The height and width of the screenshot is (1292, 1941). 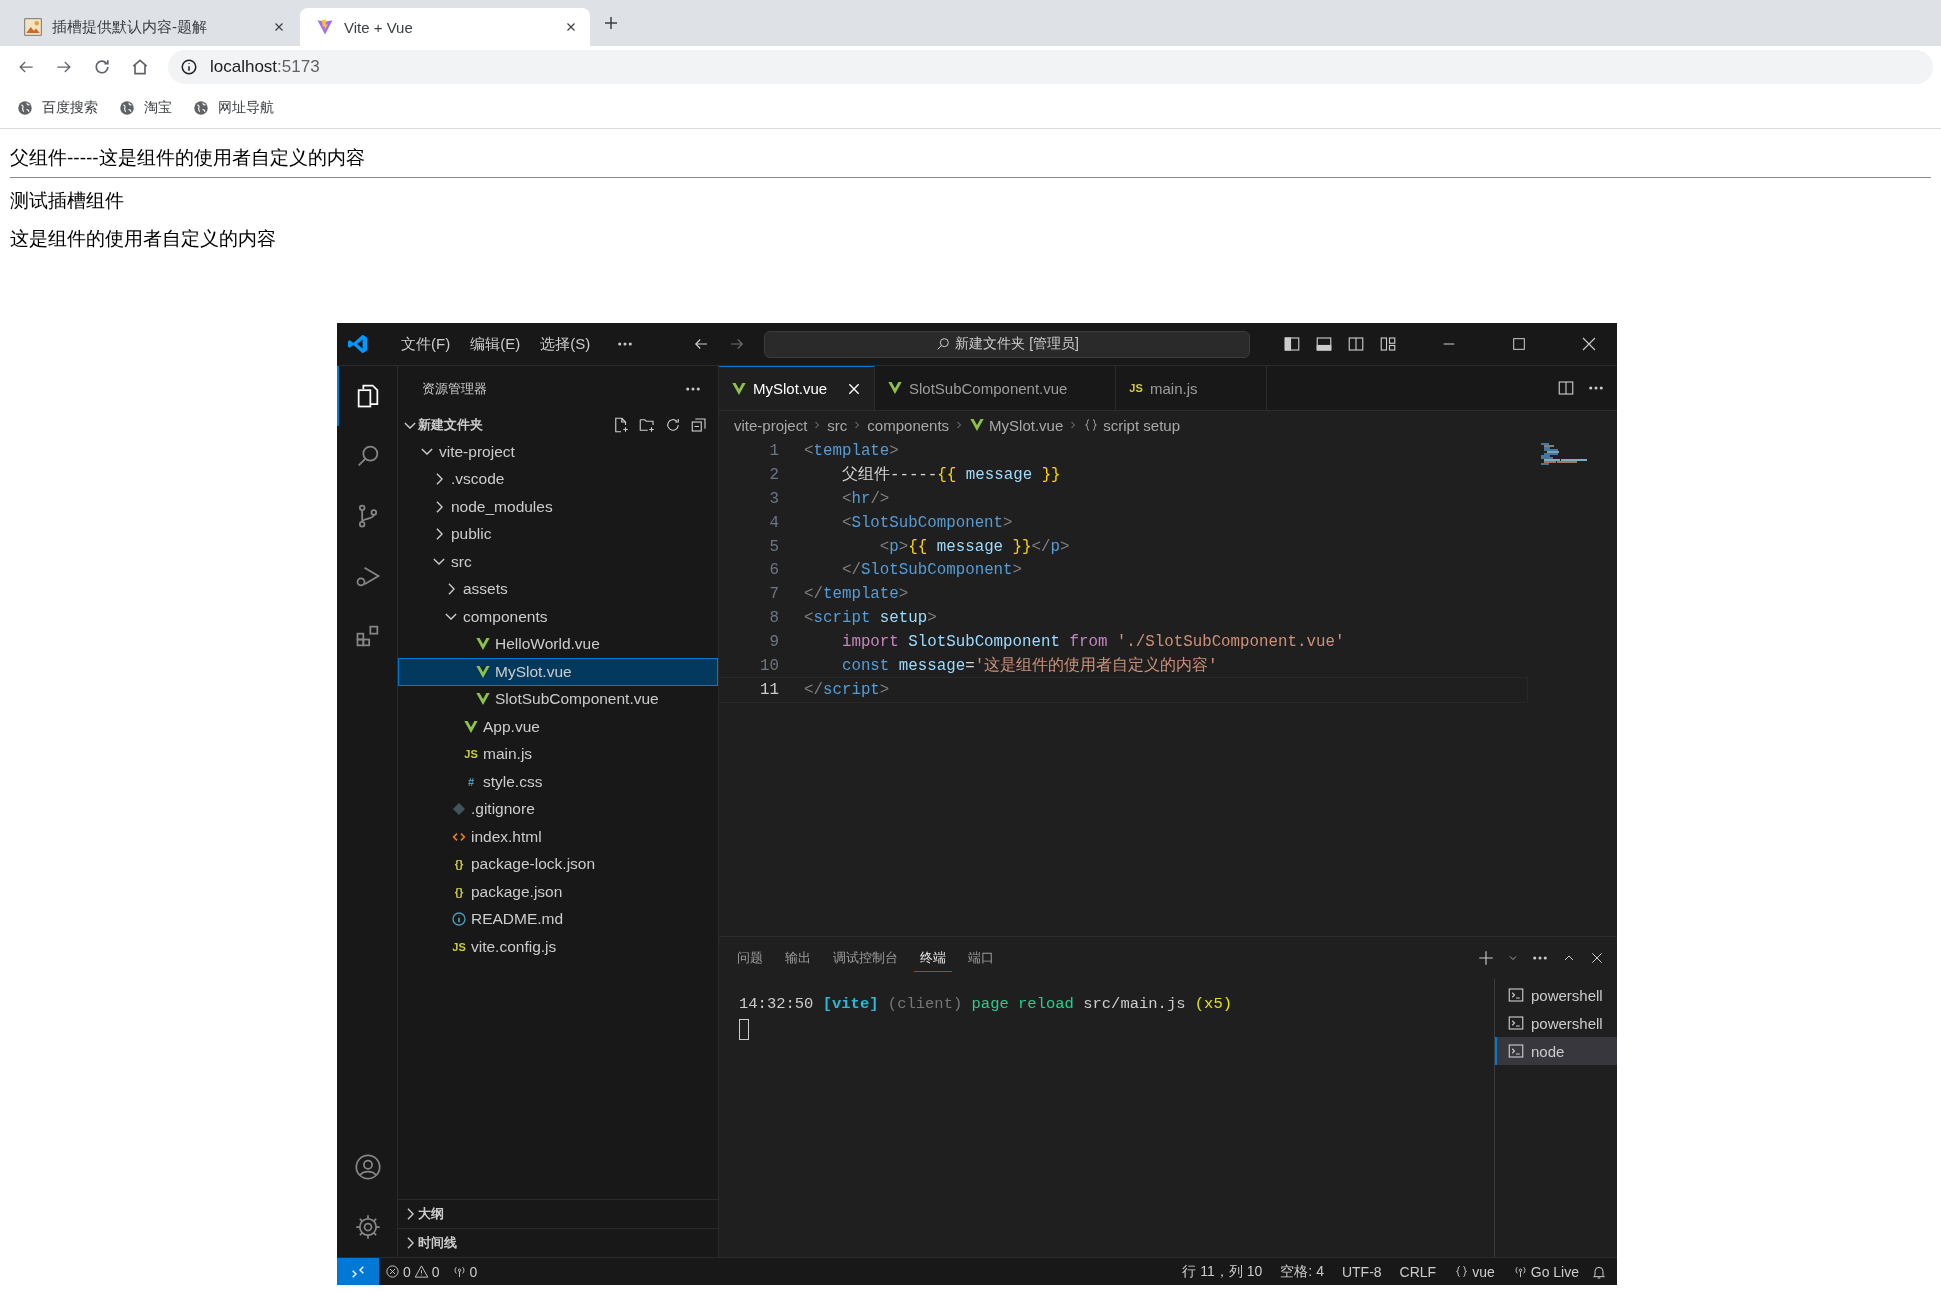 I want to click on sidebar-title: 资源管理器, so click(x=454, y=389).